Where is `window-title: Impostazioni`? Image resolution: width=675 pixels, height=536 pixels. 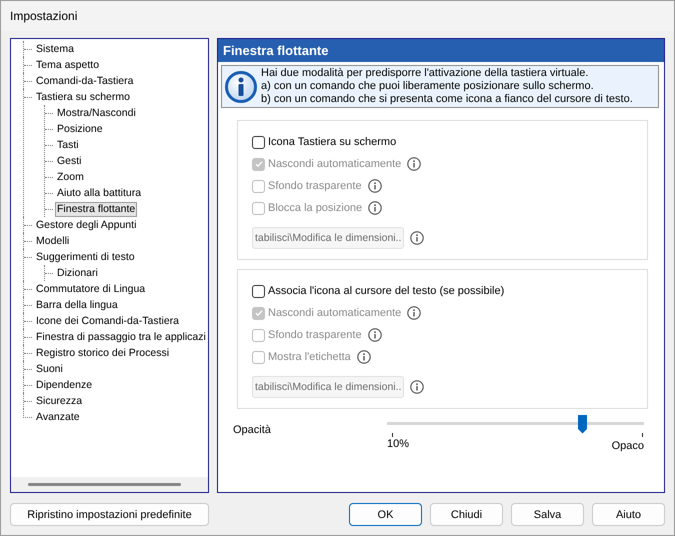 window-title: Impostazioni is located at coordinates (44, 16).